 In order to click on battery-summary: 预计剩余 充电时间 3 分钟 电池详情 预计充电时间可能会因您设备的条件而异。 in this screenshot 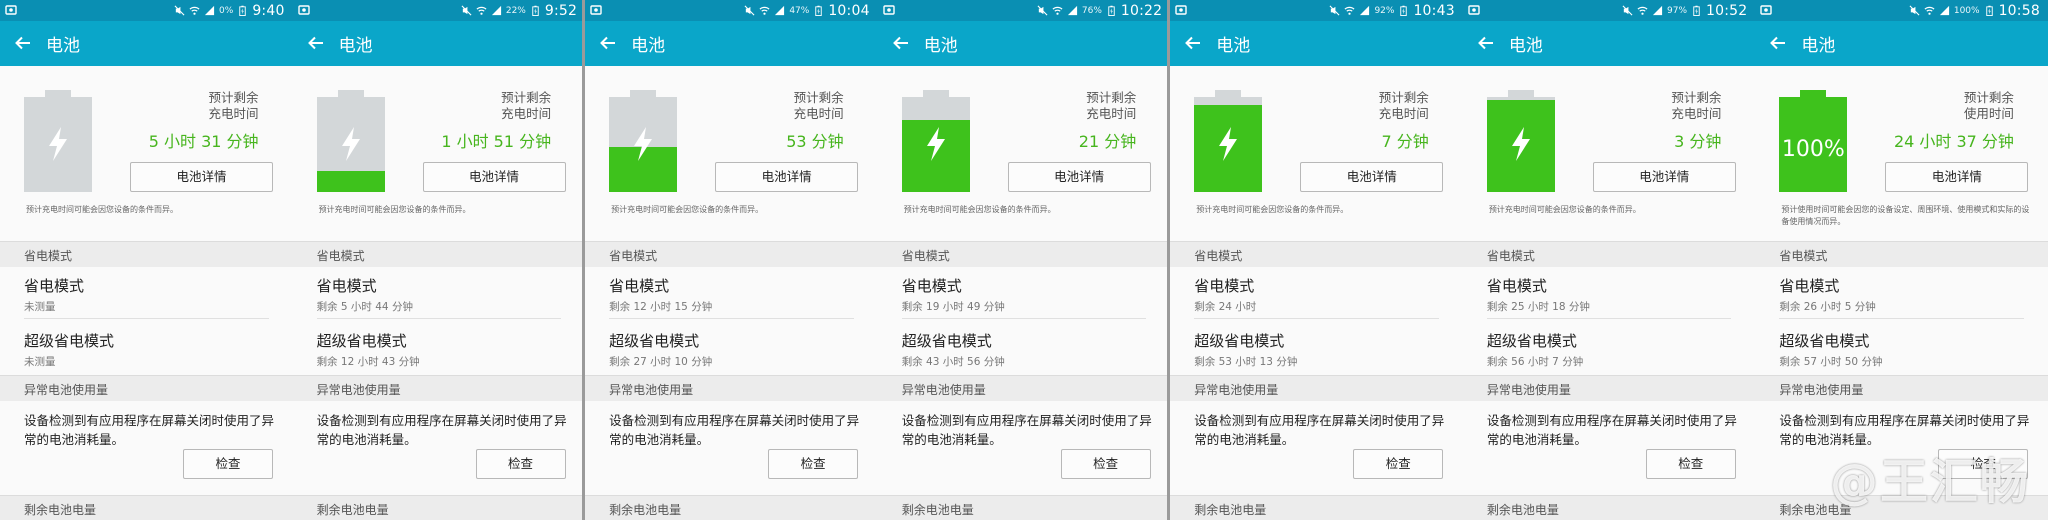, I will do `click(1609, 153)`.